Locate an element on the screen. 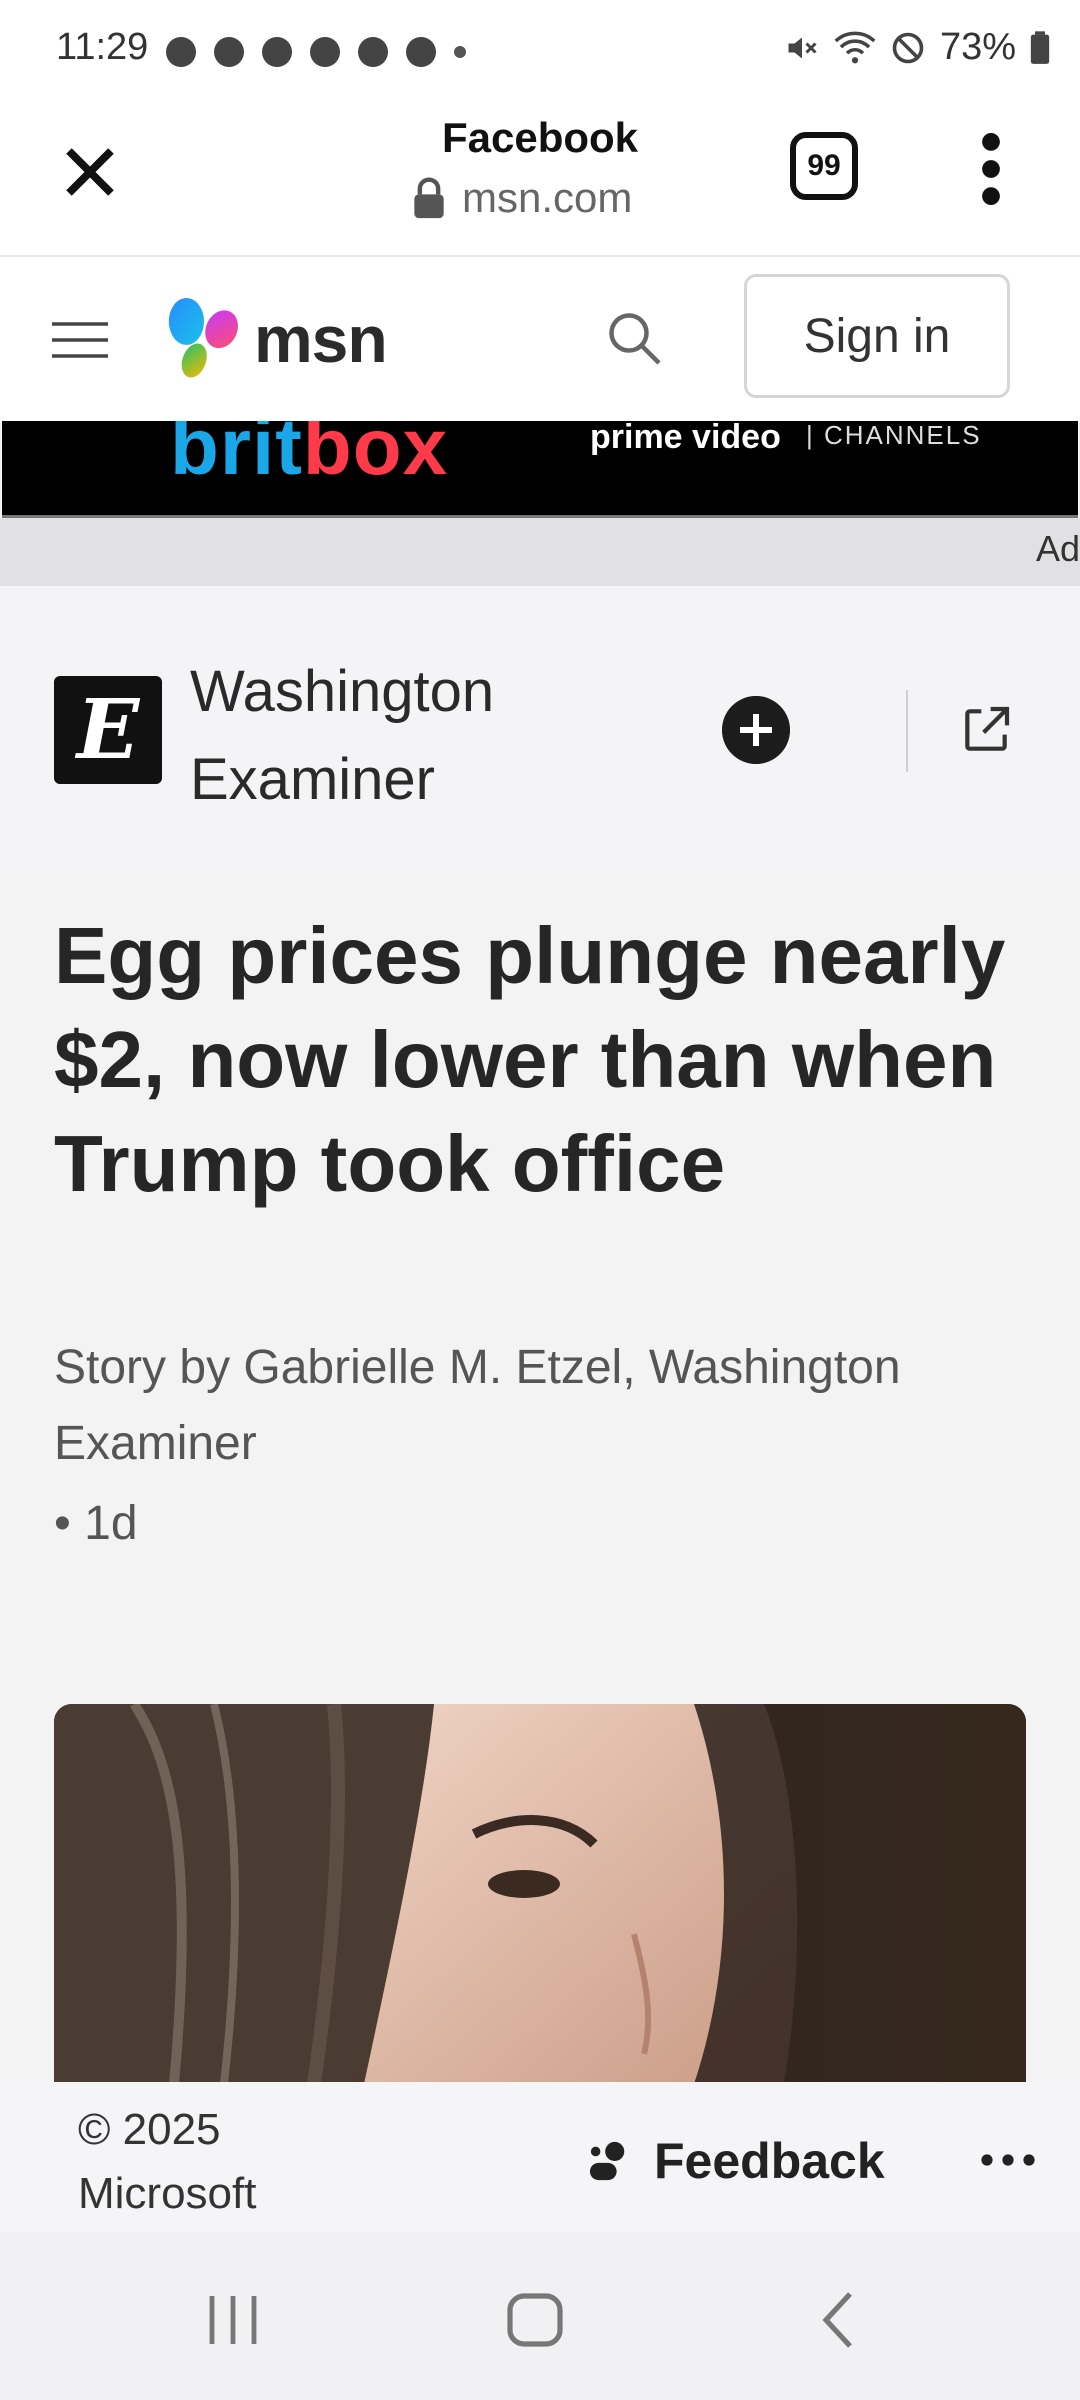 The height and width of the screenshot is (2400, 1080). sign-in-button: Sign in is located at coordinates (877, 336).